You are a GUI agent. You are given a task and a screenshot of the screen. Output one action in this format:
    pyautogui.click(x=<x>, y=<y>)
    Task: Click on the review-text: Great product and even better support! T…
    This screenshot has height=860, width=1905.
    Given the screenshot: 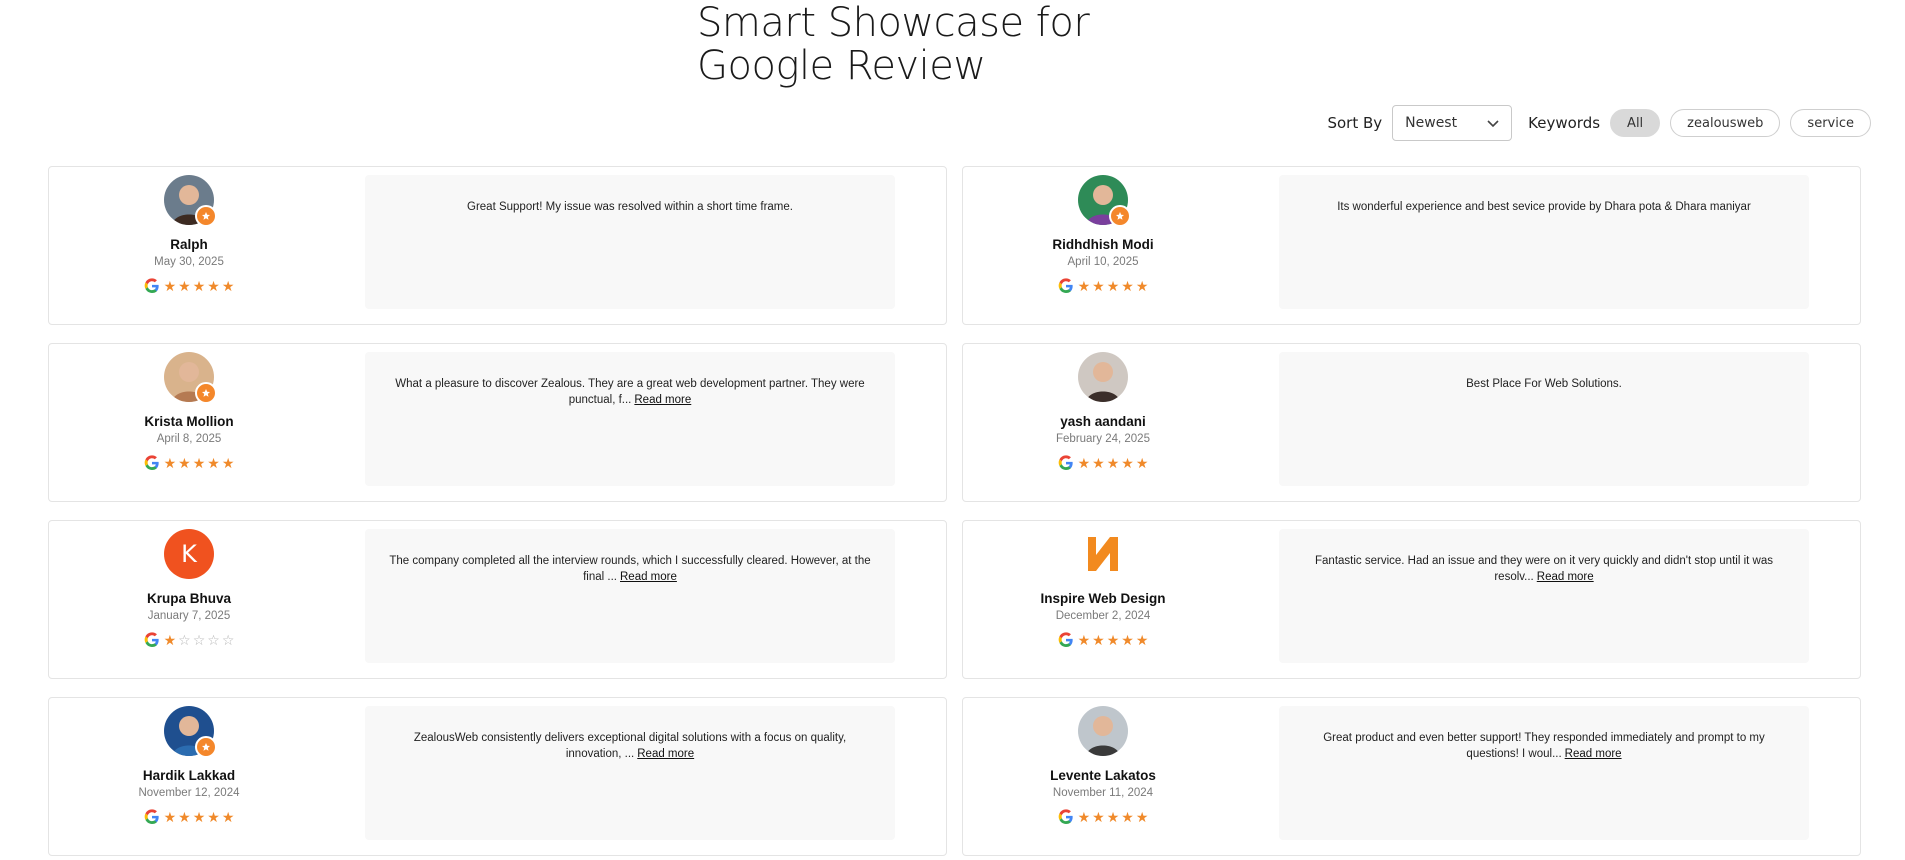 What is the action you would take?
    pyautogui.click(x=1544, y=746)
    